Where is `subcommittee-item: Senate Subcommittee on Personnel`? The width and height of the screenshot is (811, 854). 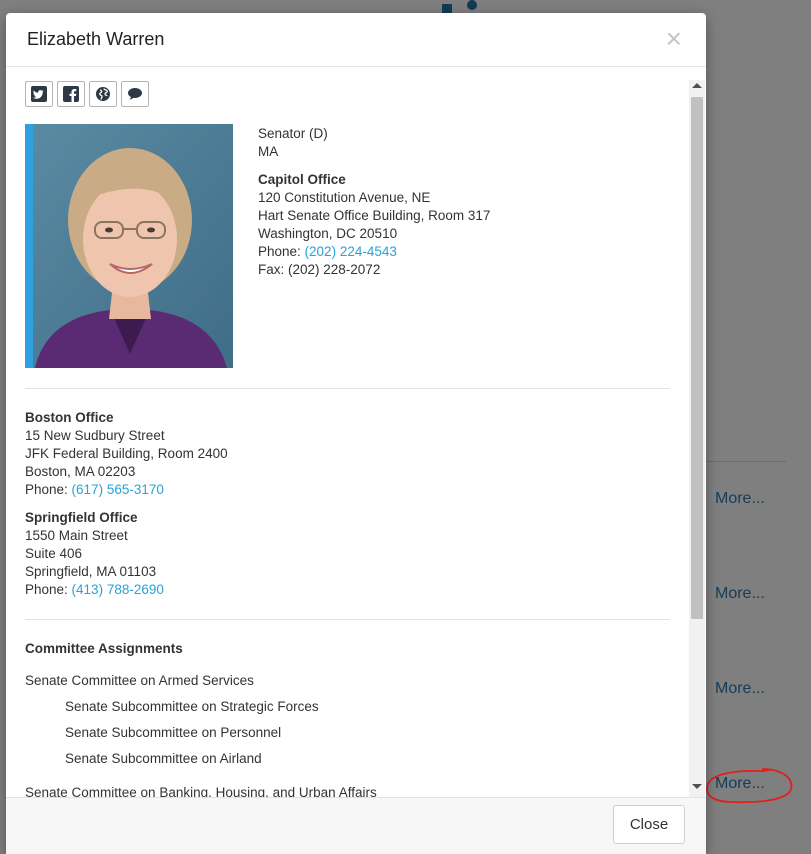 subcommittee-item: Senate Subcommittee on Personnel is located at coordinates (173, 732).